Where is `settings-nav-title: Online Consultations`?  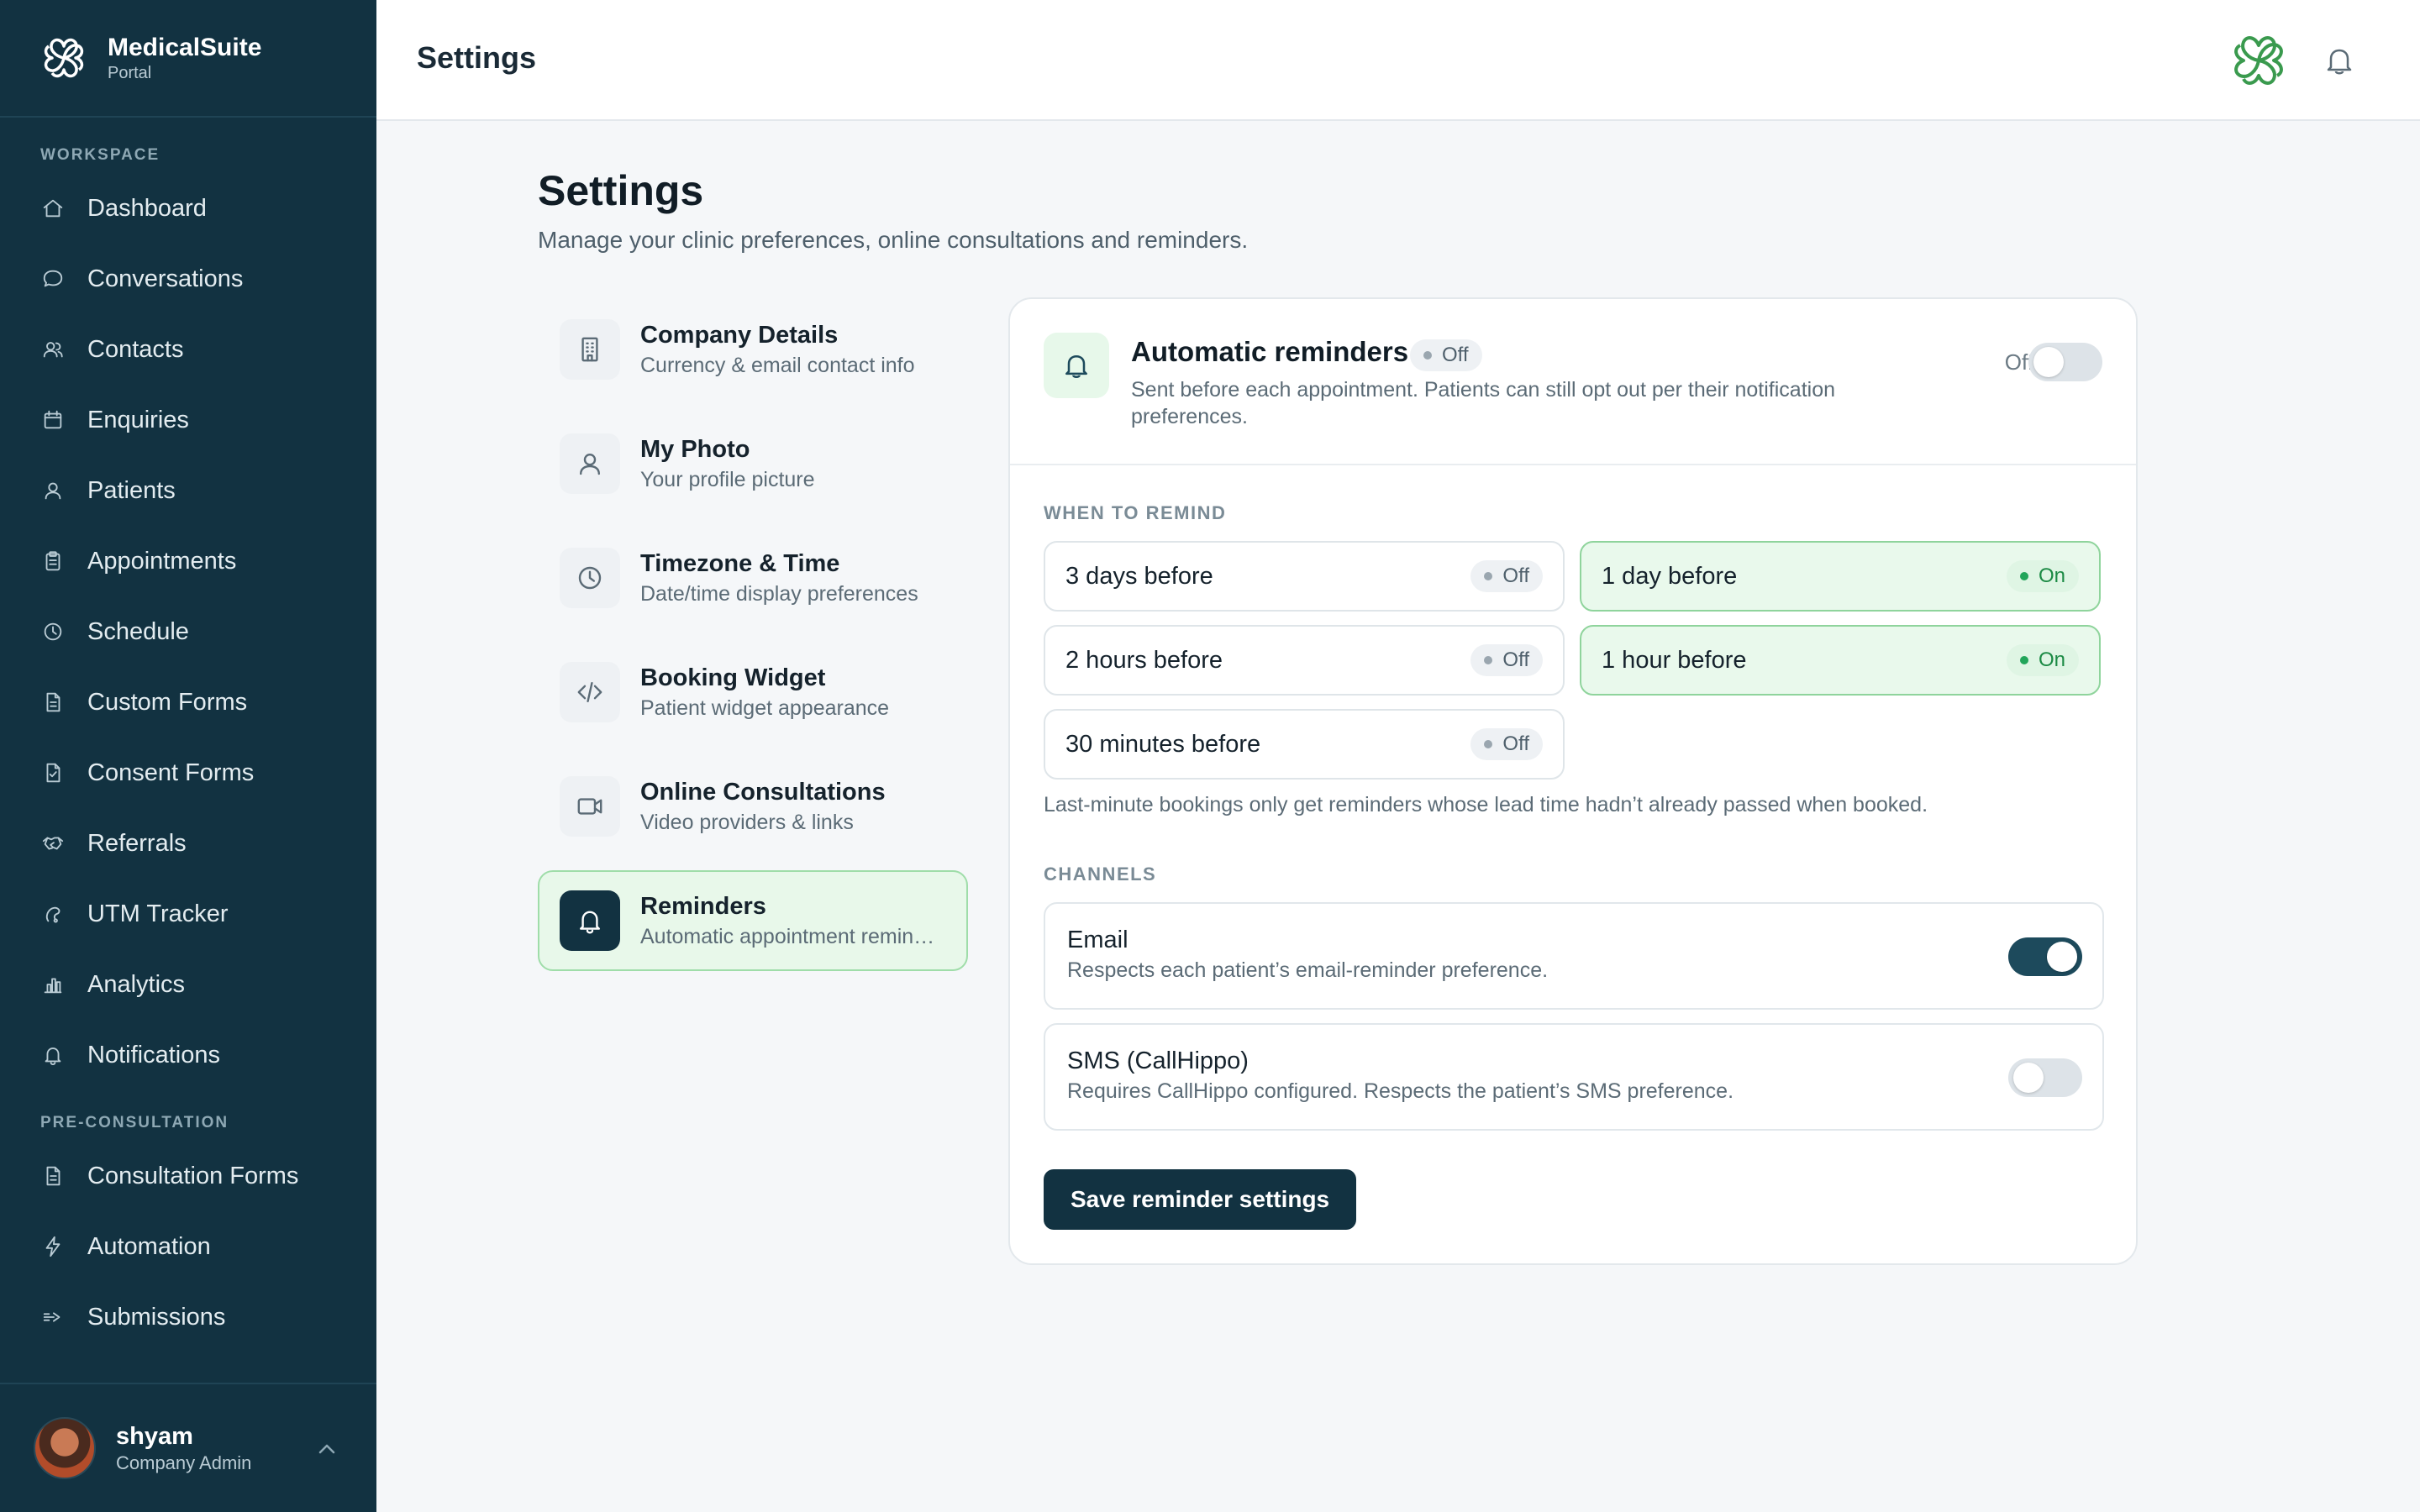
settings-nav-title: Online Consultations is located at coordinates (763, 792).